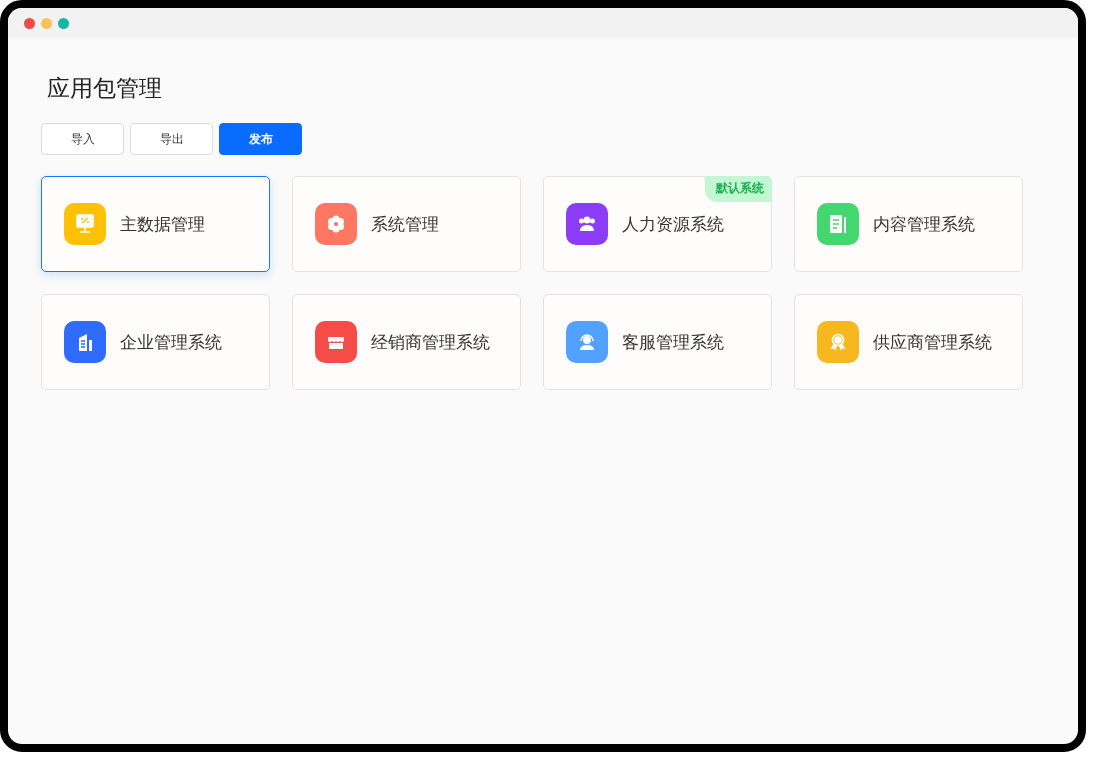 The width and height of the screenshot is (1107, 773). Describe the element at coordinates (171, 342) in the screenshot. I see `app-name: 企业管理系统` at that location.